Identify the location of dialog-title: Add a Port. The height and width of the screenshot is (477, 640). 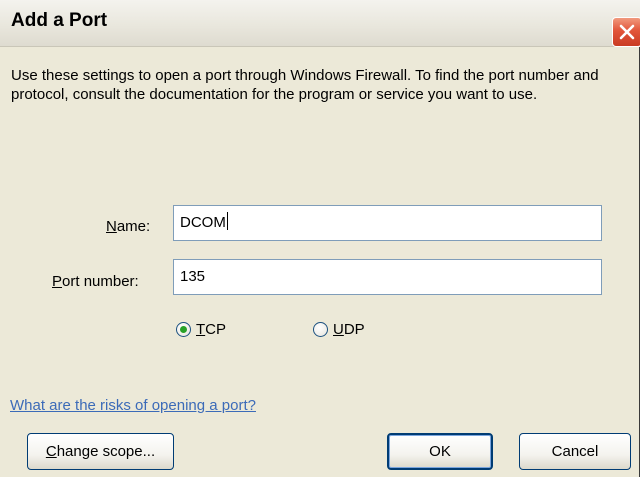
(59, 20).